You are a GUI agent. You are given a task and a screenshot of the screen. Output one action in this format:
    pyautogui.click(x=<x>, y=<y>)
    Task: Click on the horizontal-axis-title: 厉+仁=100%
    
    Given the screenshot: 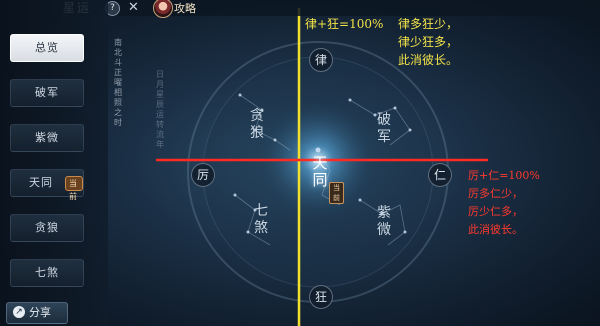 What is the action you would take?
    pyautogui.click(x=504, y=175)
    